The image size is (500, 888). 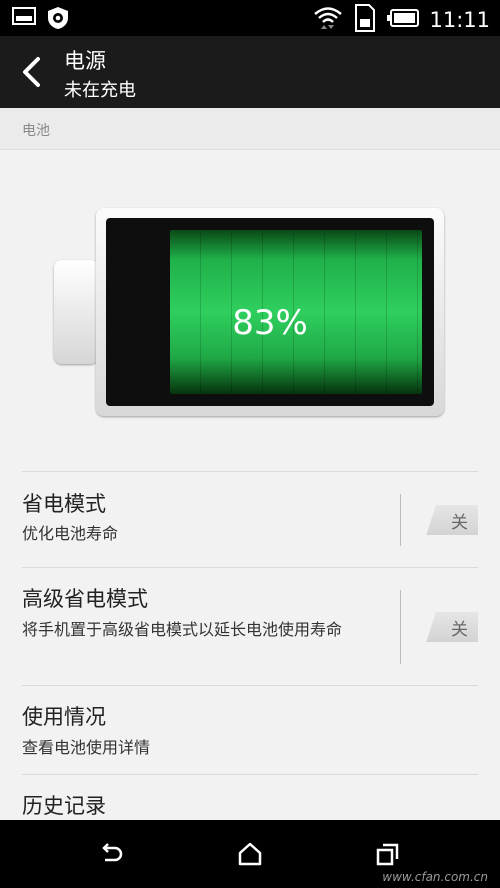 I want to click on page-subtitle: 未在充电, so click(x=100, y=90).